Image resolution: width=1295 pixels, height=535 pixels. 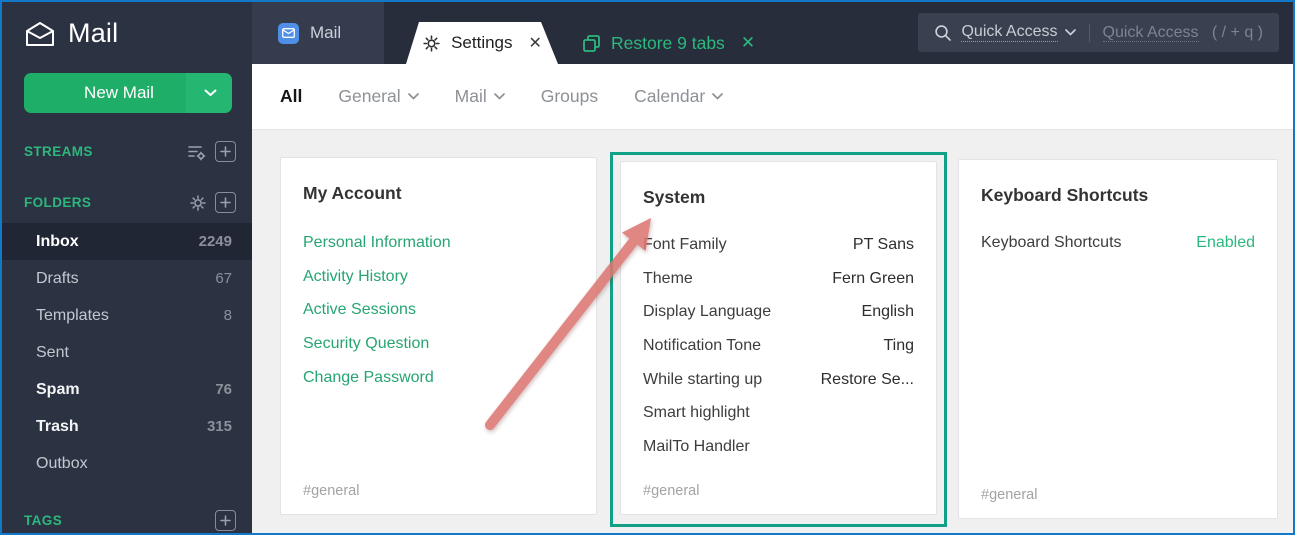 What do you see at coordinates (696, 447) in the screenshot?
I see `setting-label: MailTo Handler` at bounding box center [696, 447].